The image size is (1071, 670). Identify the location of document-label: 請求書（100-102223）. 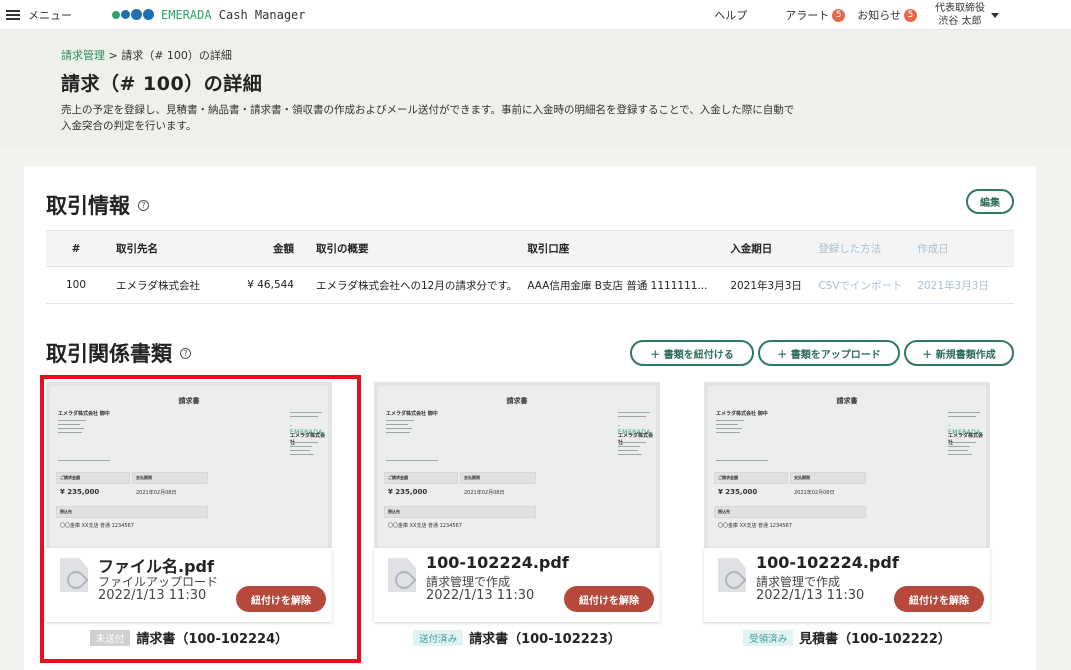
(545, 639).